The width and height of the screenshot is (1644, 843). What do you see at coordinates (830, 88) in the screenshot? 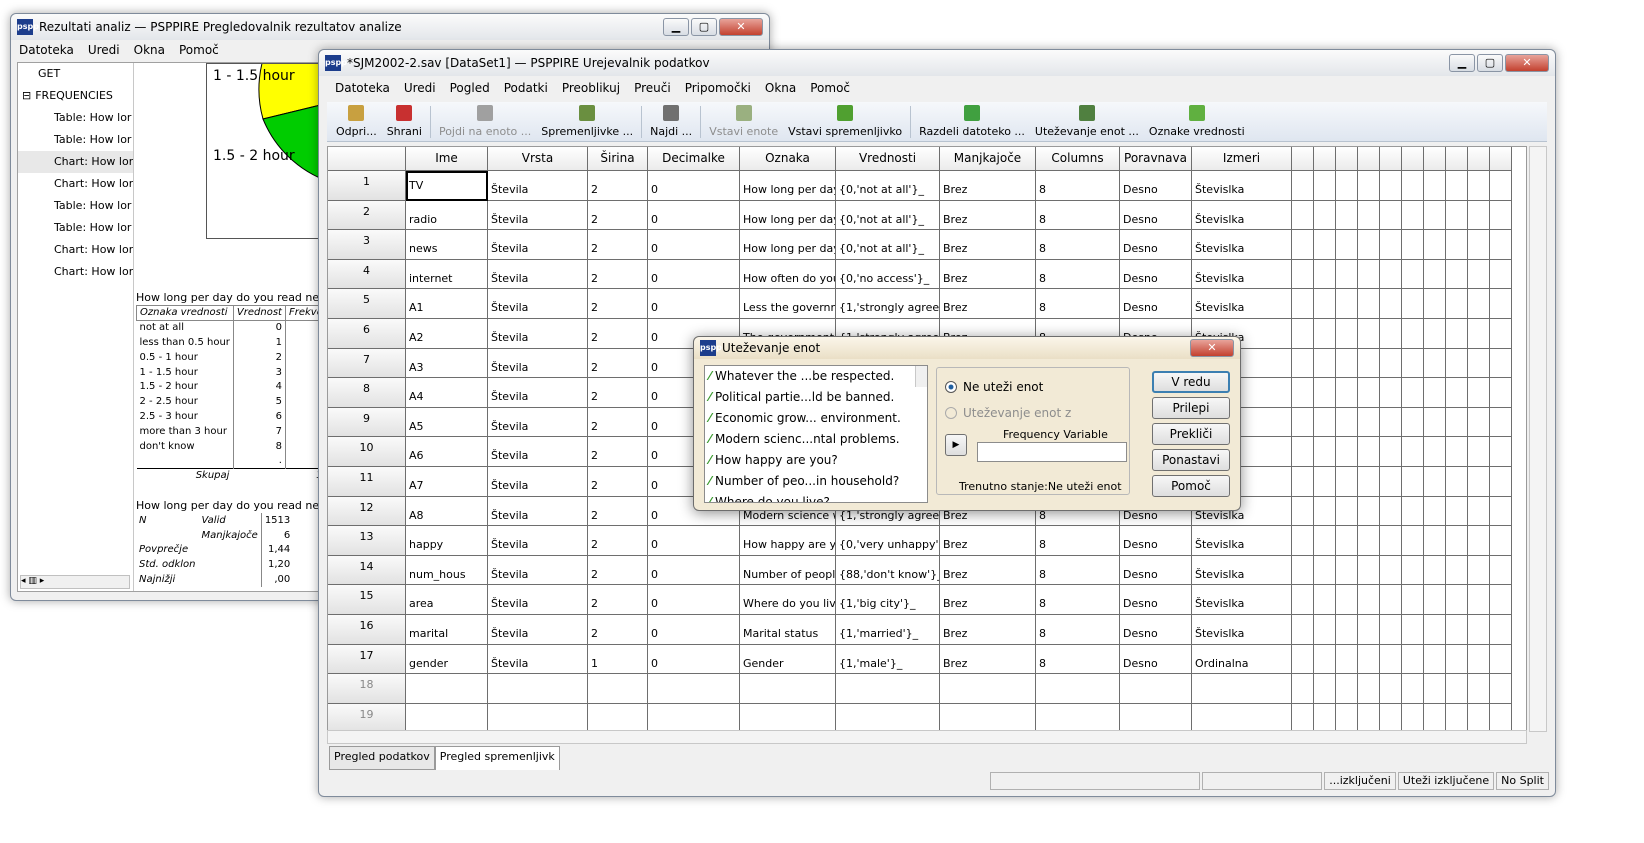
I see `menu-pomoč: Pomoč` at bounding box center [830, 88].